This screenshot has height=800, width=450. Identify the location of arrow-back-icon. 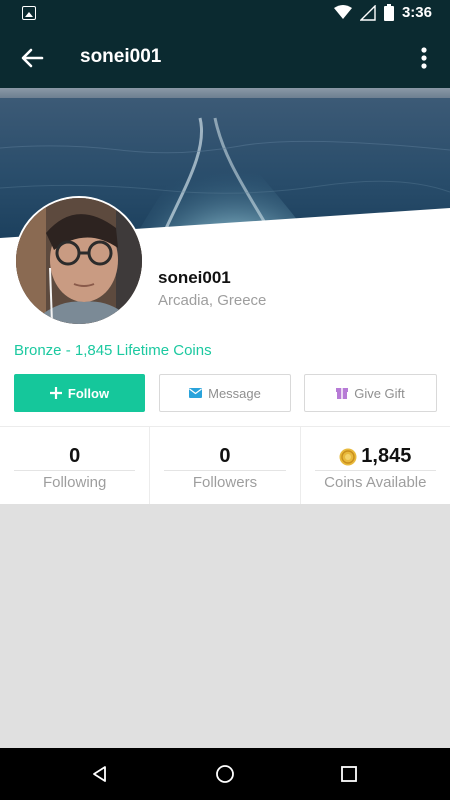
(32, 58).